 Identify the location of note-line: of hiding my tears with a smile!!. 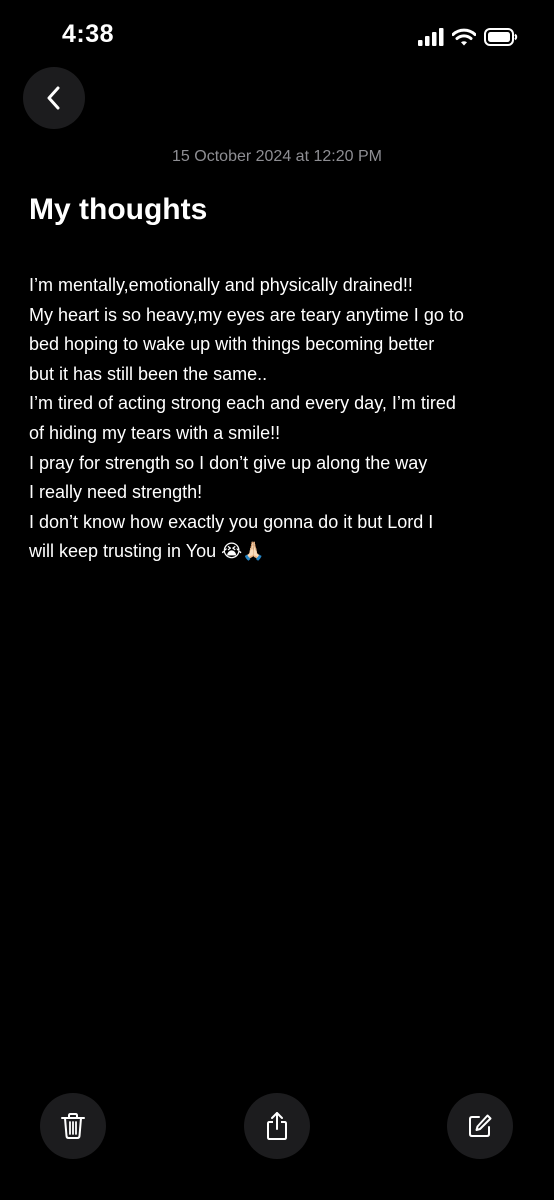
(155, 432).